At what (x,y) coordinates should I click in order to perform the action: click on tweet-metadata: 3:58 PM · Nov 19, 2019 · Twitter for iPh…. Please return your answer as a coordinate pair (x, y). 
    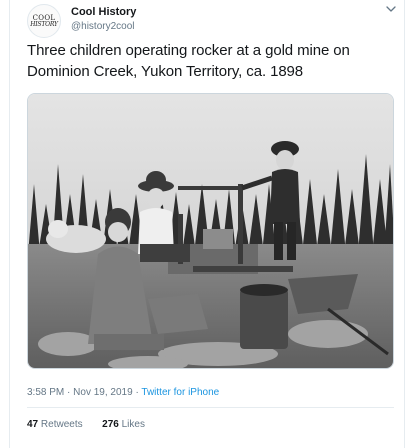
    Looking at the image, I should click on (123, 392).